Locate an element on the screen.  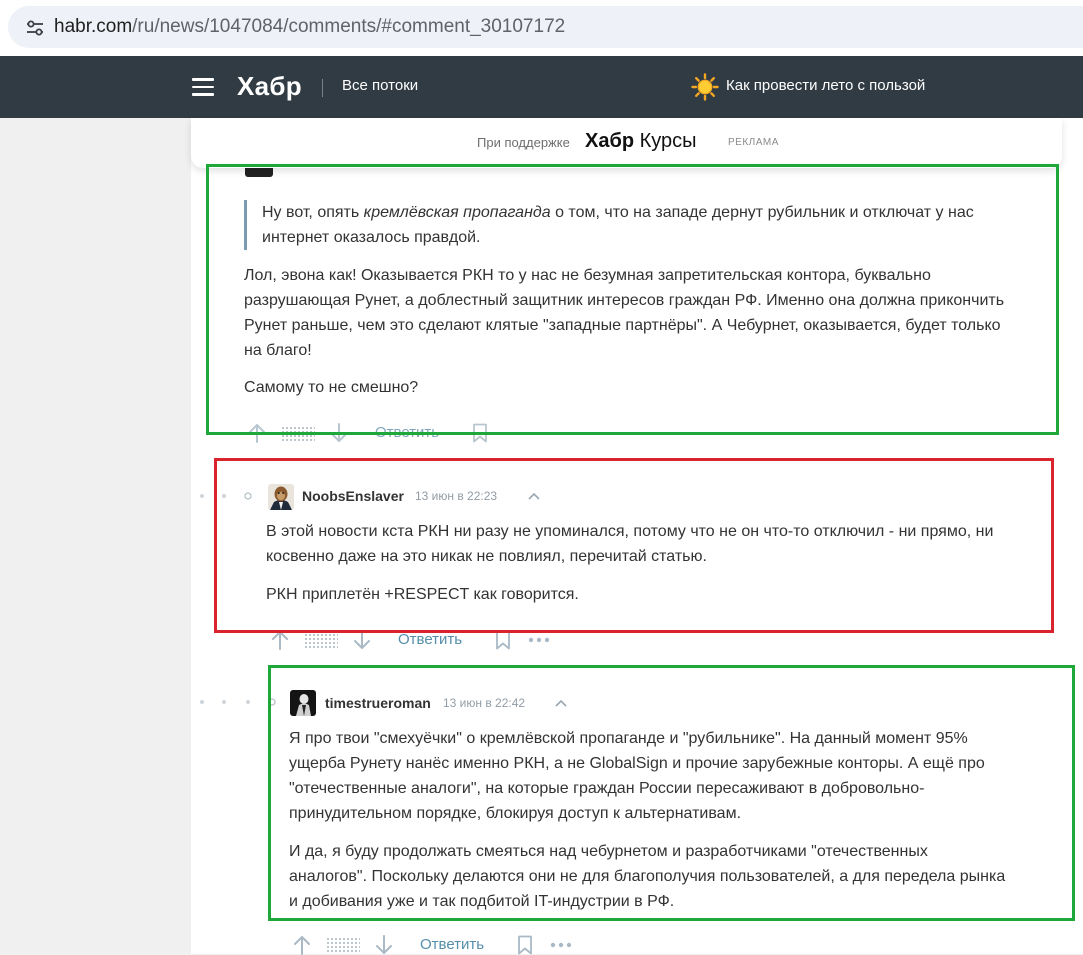
all-streams-link: Все потоки is located at coordinates (380, 85).